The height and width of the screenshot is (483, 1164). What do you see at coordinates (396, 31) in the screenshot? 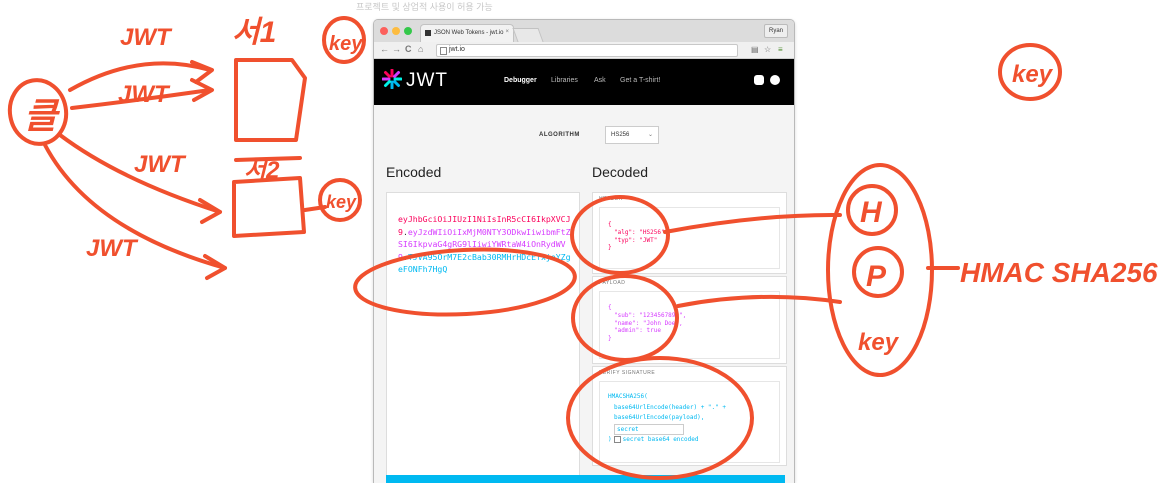
I see `minimize-window-dot` at bounding box center [396, 31].